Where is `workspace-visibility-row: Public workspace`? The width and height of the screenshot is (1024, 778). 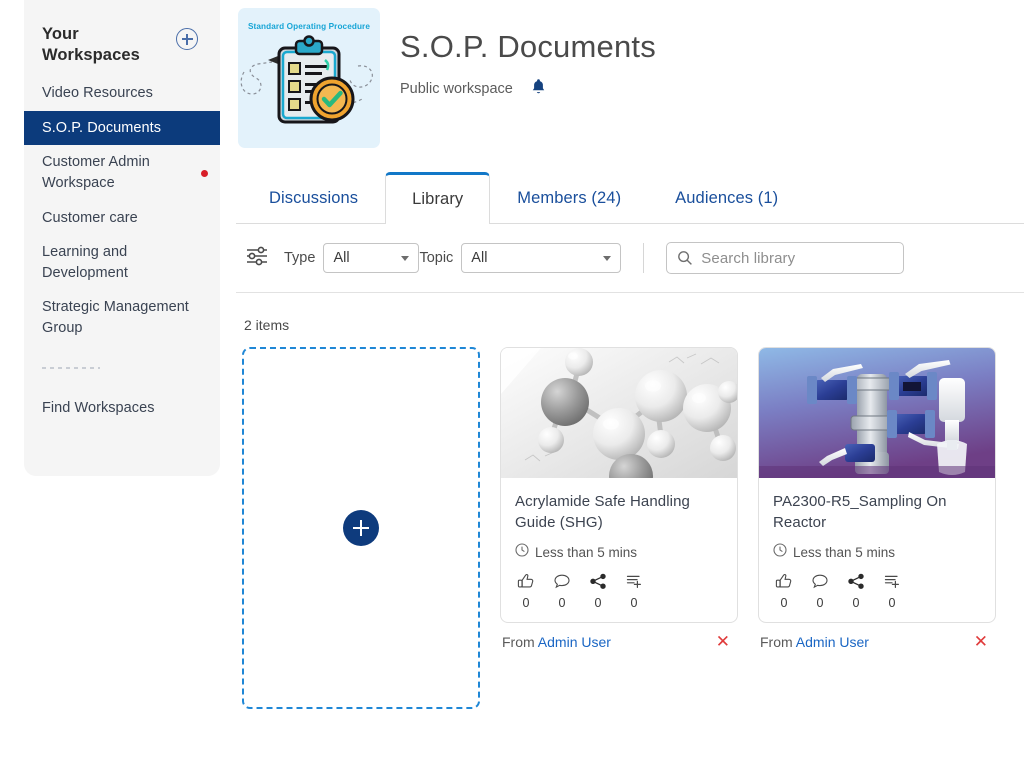
workspace-visibility-row: Public workspace is located at coordinates (528, 89).